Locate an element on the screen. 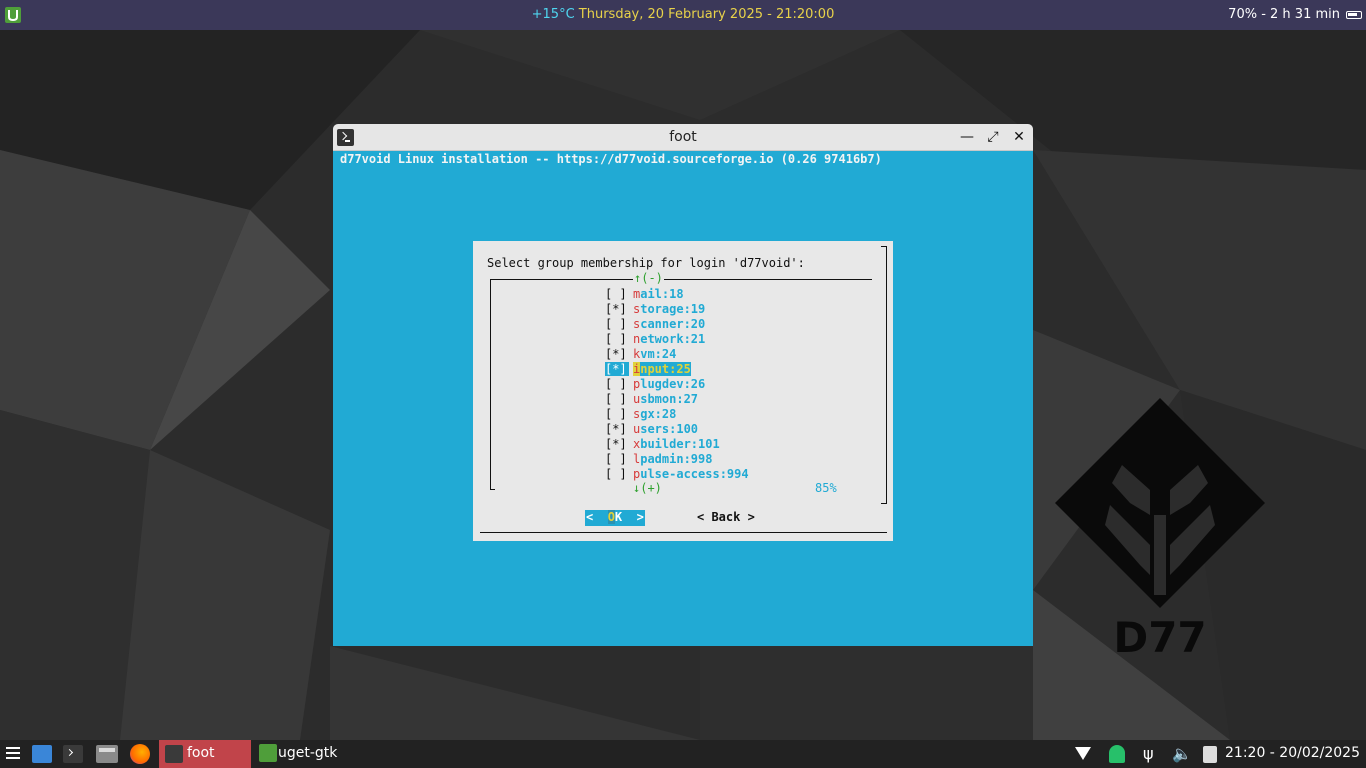 The width and height of the screenshot is (1366, 768). group-item: [ ] sgx:28 is located at coordinates (640, 414).